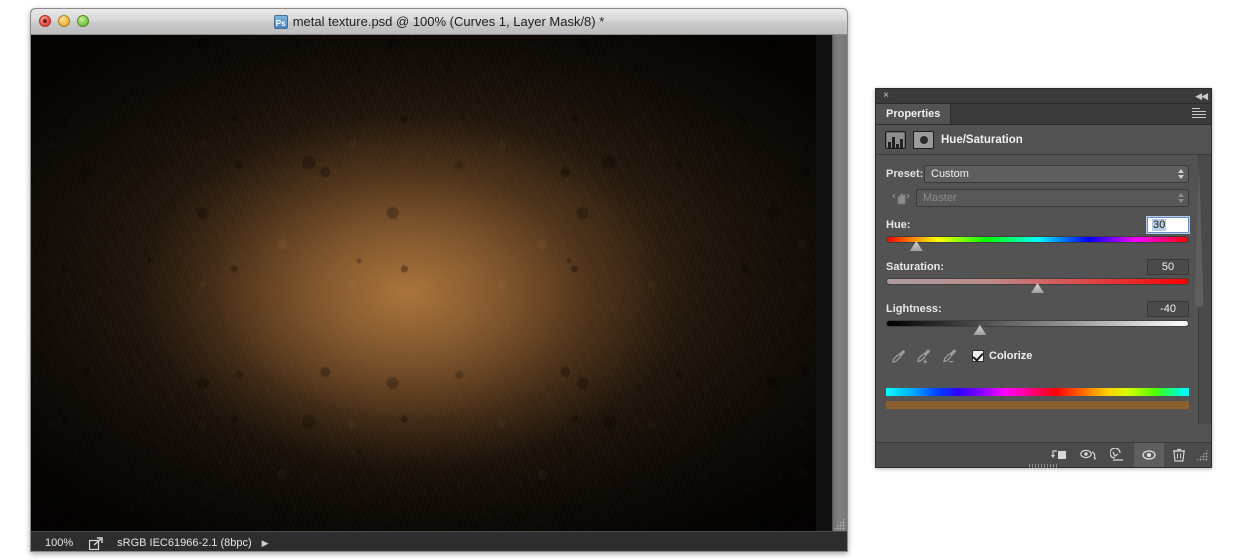 This screenshot has width=1249, height=560. I want to click on eyedropper-add-icon, so click(925, 356).